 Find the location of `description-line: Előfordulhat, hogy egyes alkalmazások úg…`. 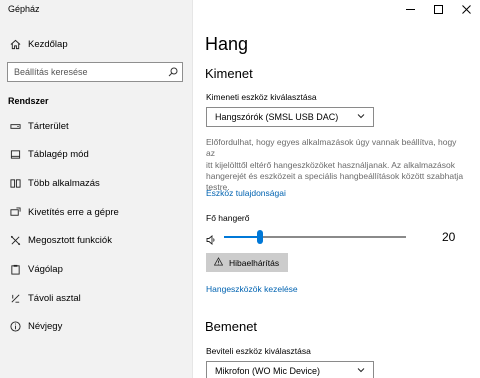

description-line: Előfordulhat, hogy egyes alkalmazások úg… is located at coordinates (331, 148).